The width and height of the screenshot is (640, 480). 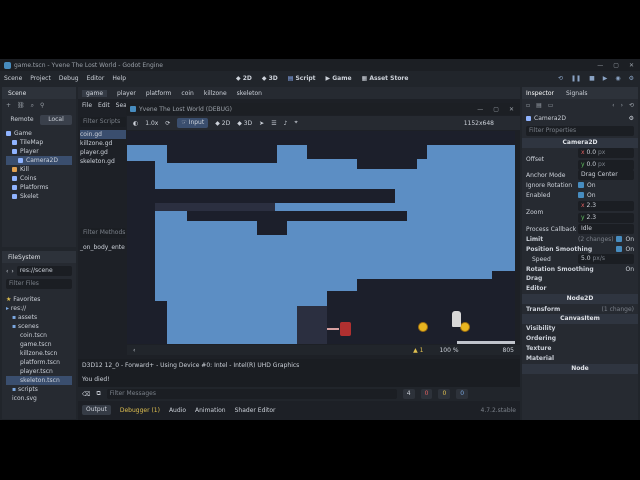 I want to click on script-item: player.gd, so click(x=103, y=152).